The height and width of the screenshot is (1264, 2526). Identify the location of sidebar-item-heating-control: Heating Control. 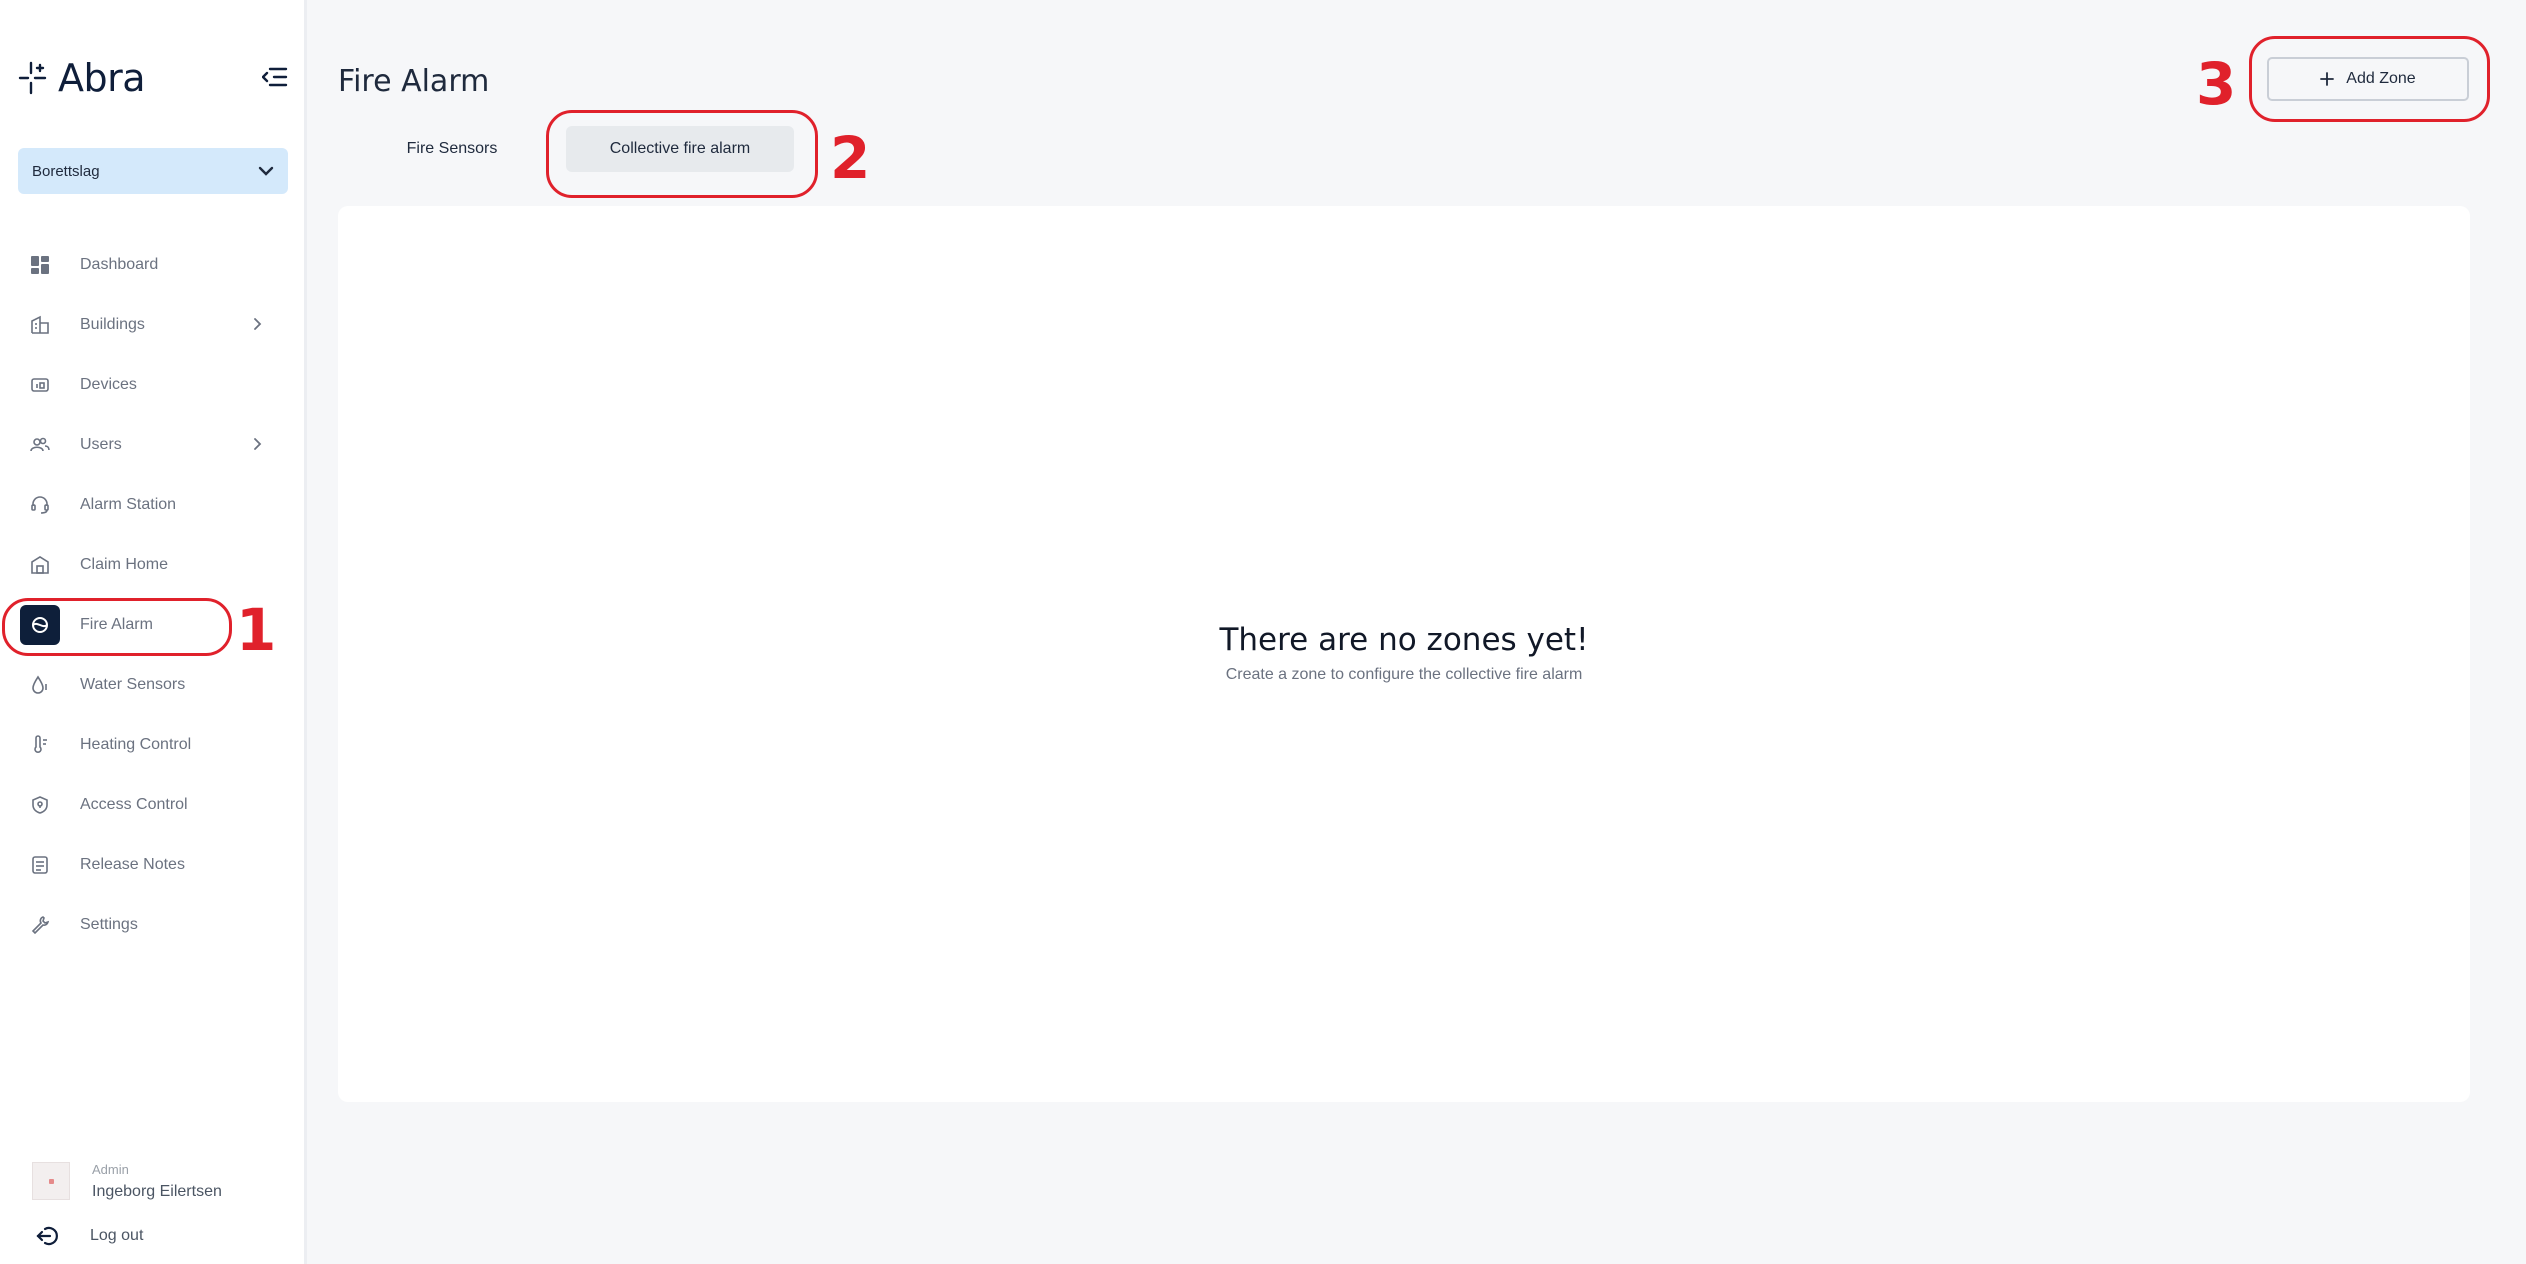
(152, 745).